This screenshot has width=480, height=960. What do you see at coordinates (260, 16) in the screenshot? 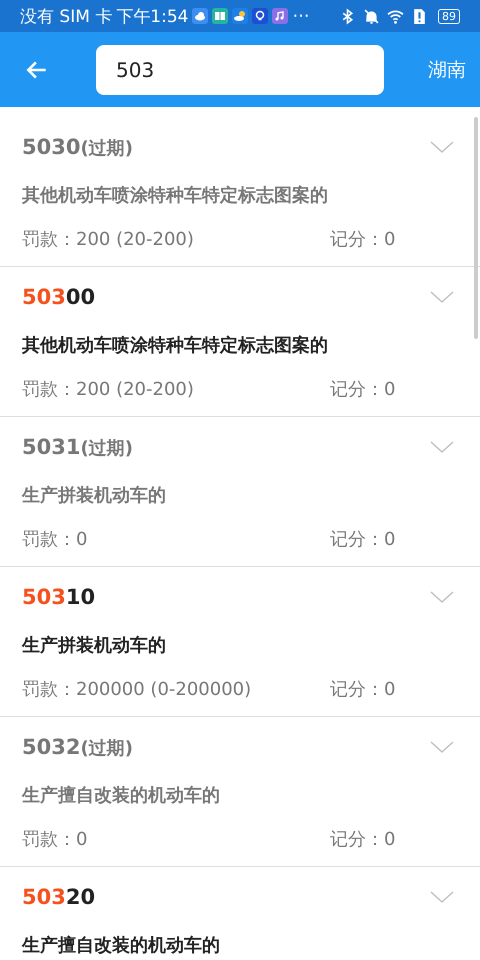
I see `bulb-icon` at bounding box center [260, 16].